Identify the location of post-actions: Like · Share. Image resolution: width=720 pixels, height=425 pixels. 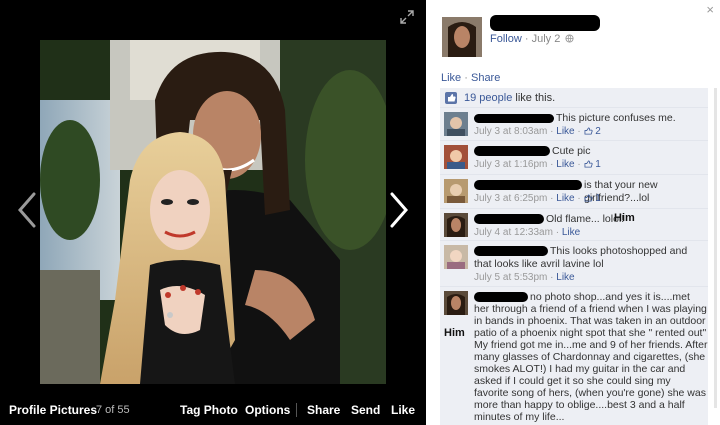
(470, 78).